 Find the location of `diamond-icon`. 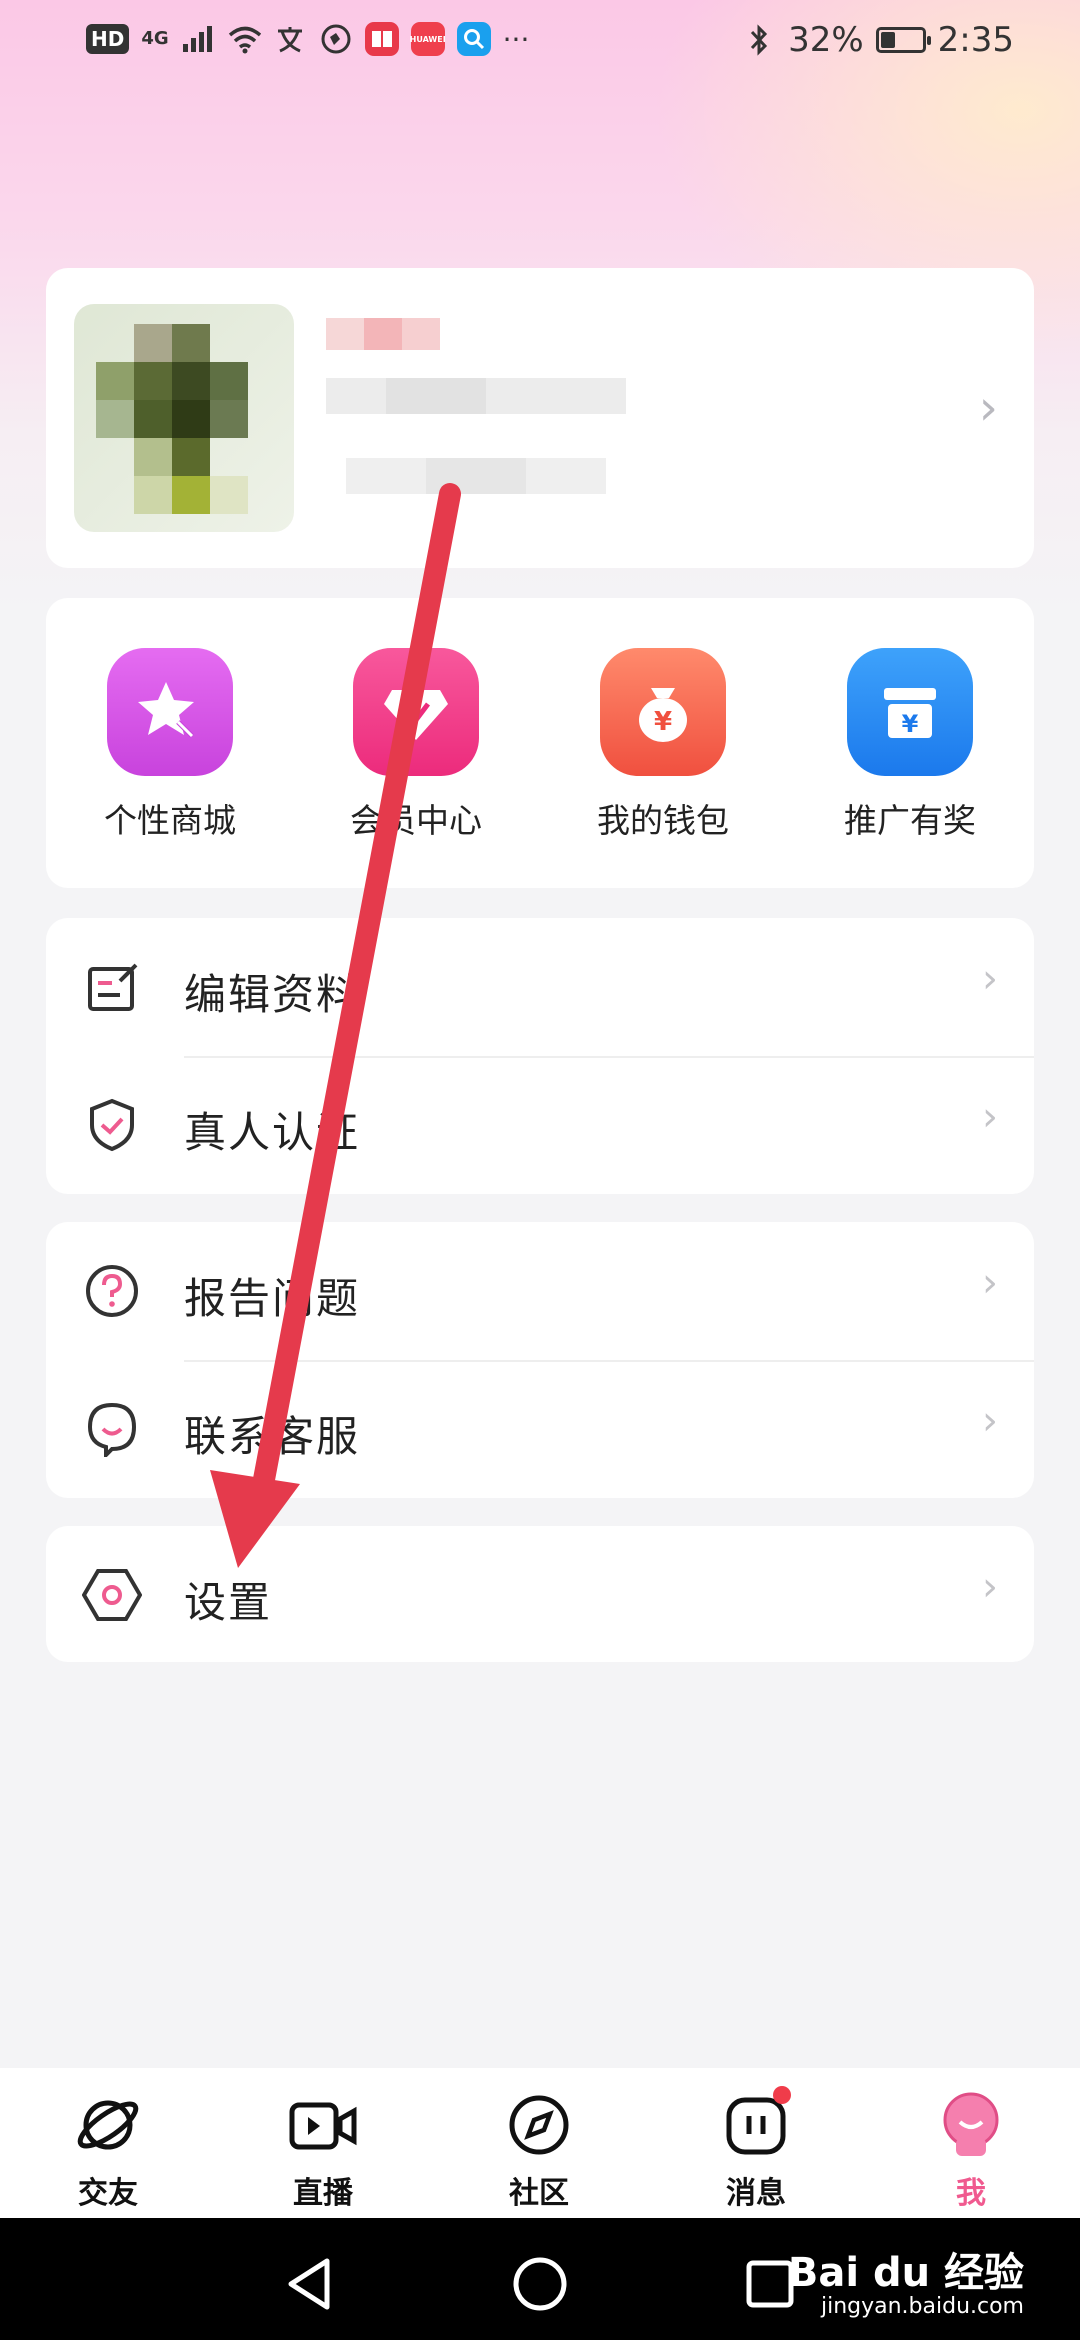

diamond-icon is located at coordinates (416, 712).